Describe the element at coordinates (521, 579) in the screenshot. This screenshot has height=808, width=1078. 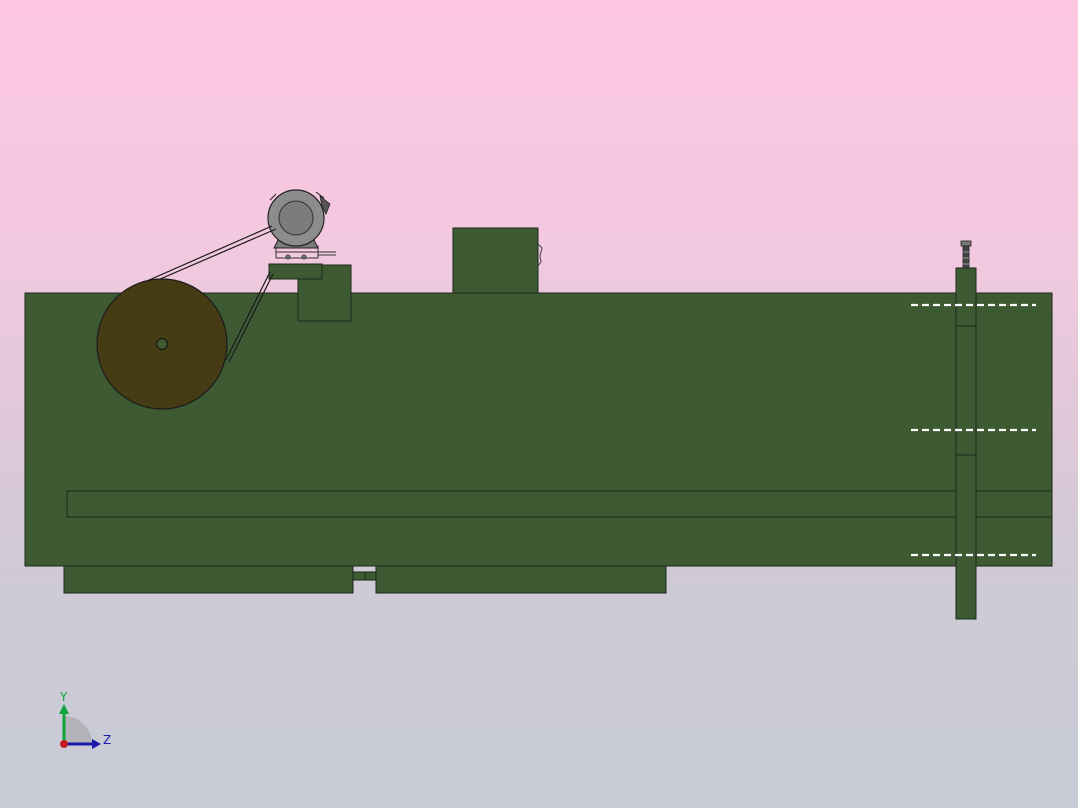
I see `bottom-skid-right` at that location.